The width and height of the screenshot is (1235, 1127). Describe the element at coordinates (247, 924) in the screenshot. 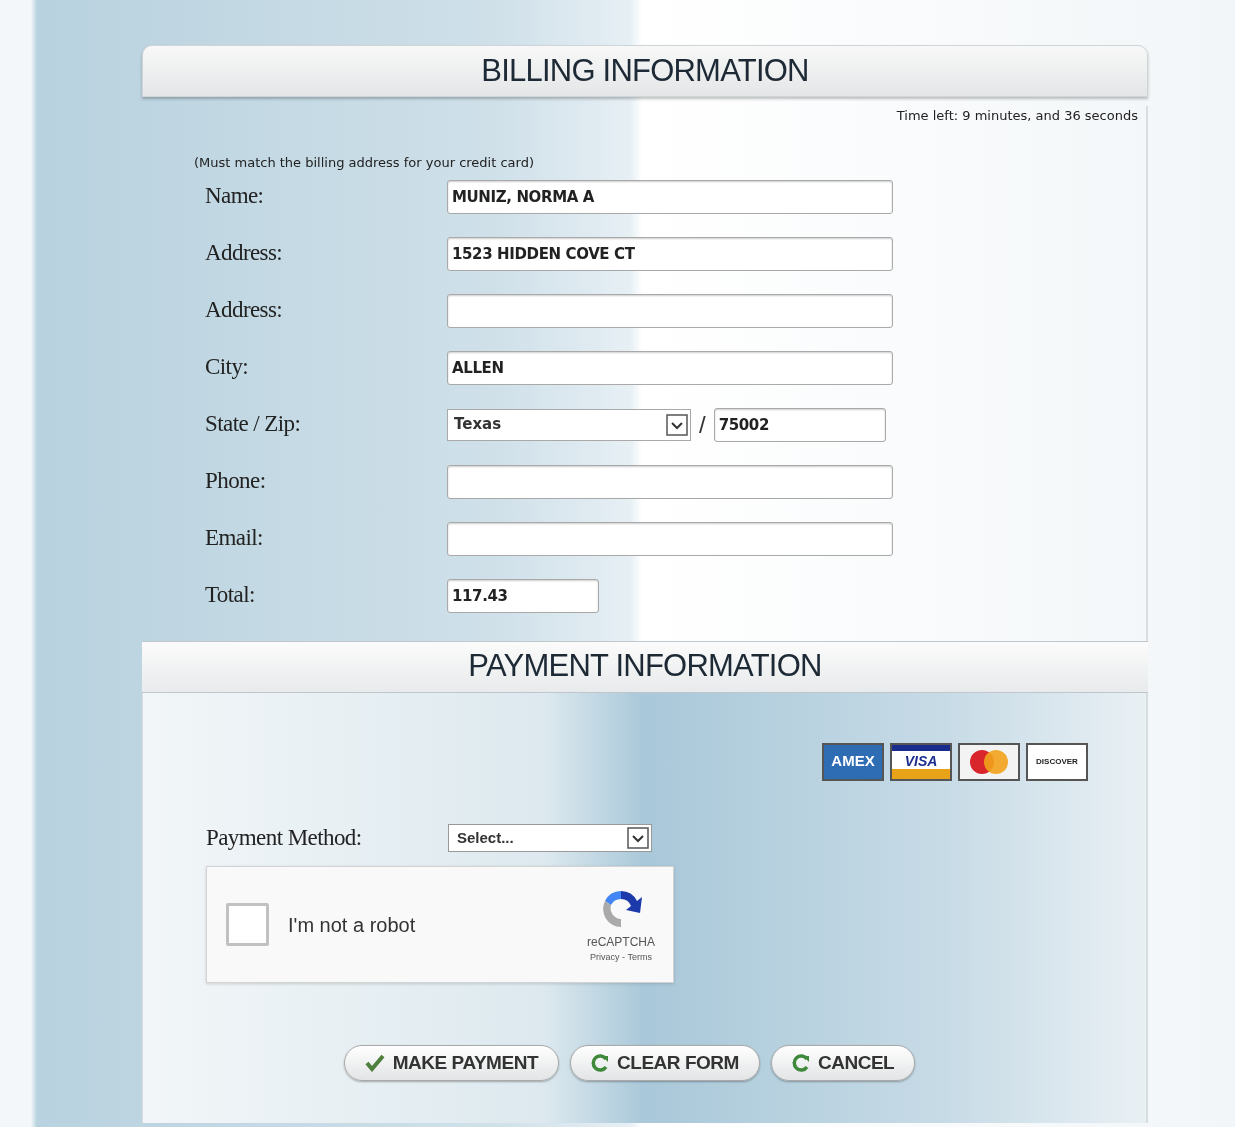

I see `captcha-checkbox` at that location.